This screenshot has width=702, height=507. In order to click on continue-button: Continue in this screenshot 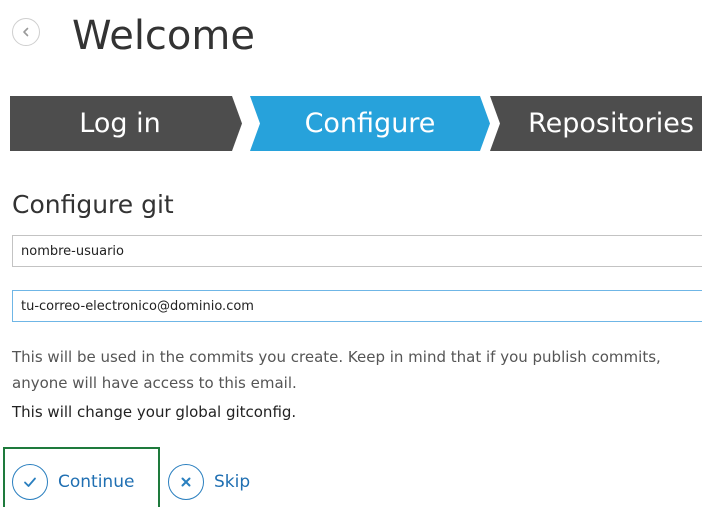, I will do `click(73, 482)`.